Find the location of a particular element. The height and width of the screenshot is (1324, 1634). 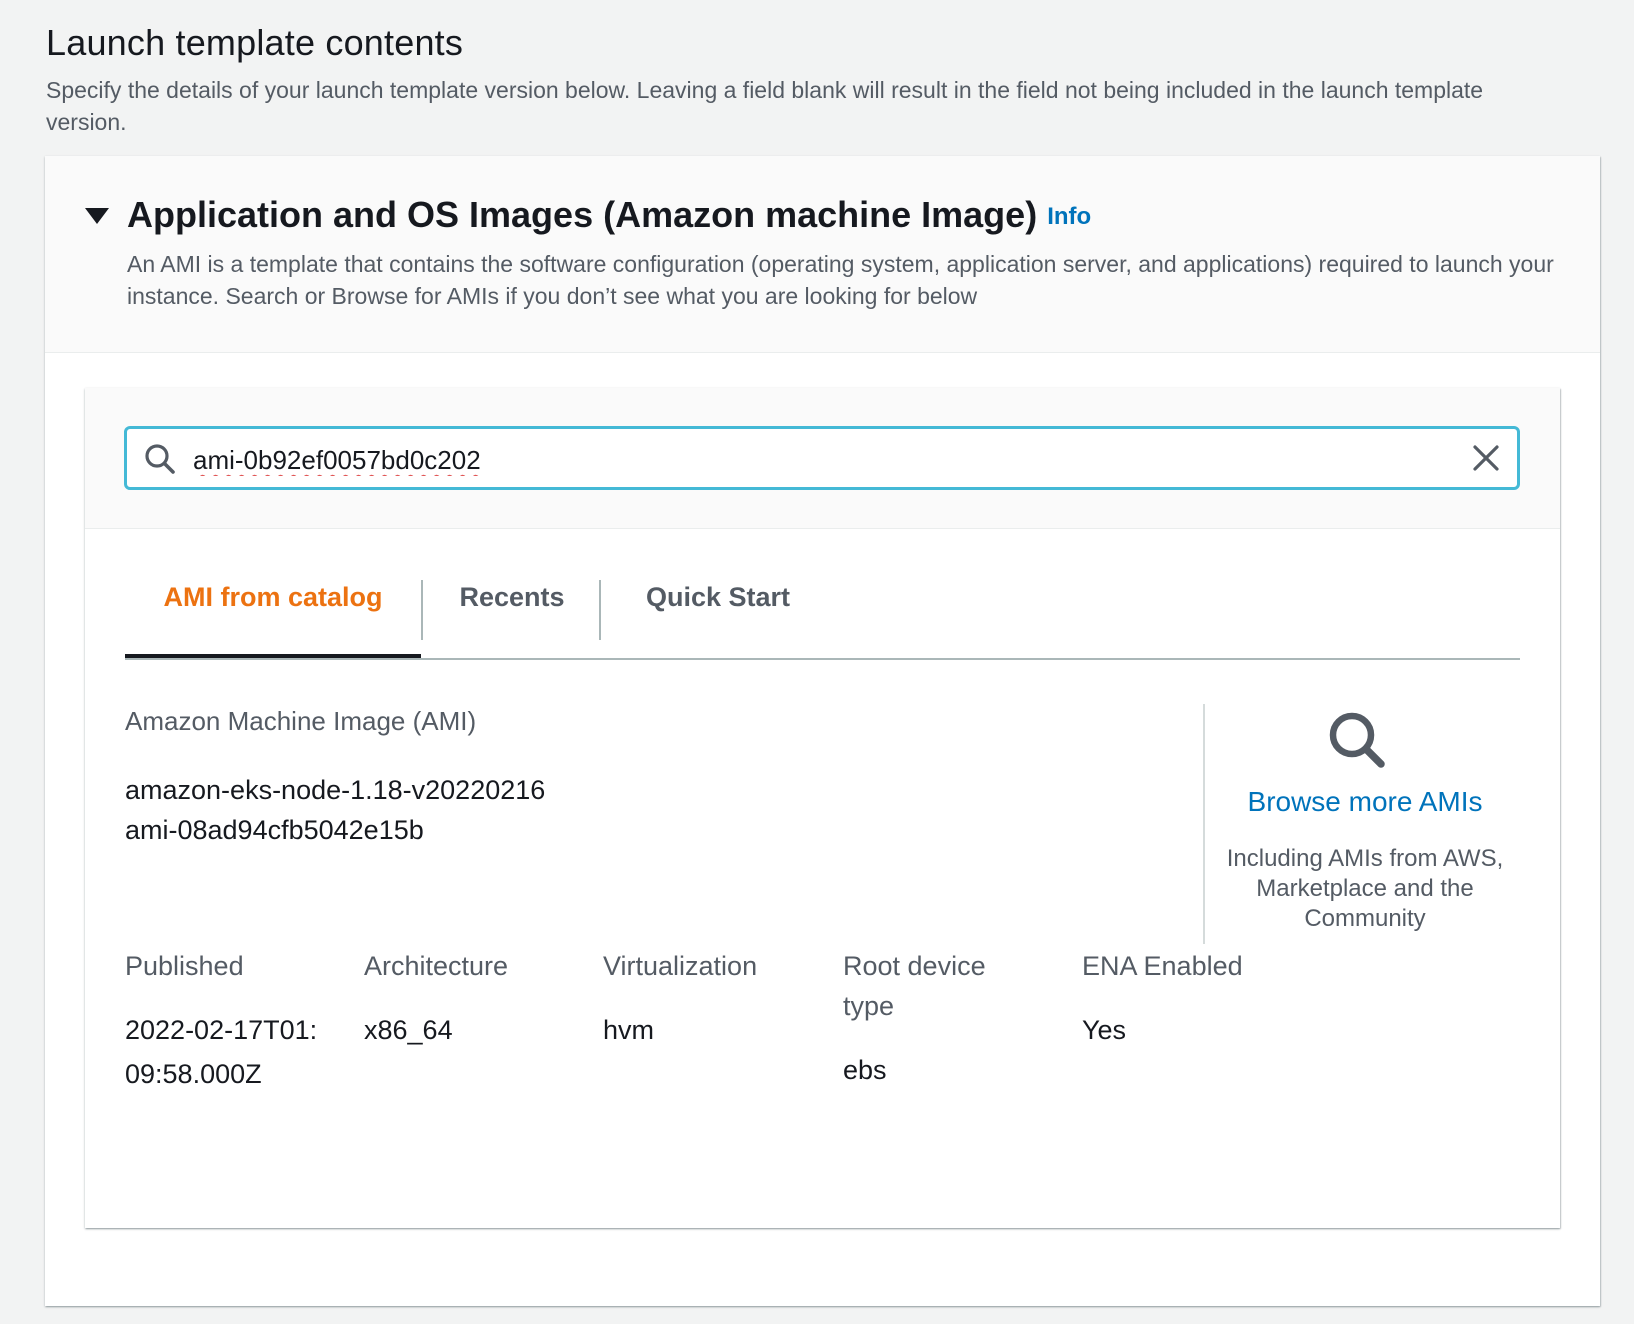

attribute-value: x86_64 is located at coordinates (408, 1030).